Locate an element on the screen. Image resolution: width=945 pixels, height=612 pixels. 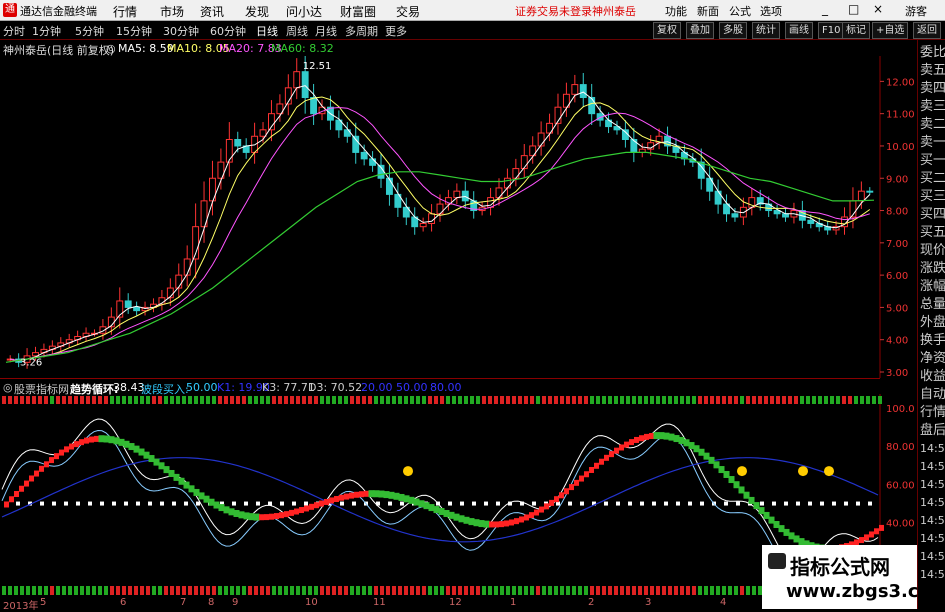
indicator-value1: 38.43 is located at coordinates (129, 387).